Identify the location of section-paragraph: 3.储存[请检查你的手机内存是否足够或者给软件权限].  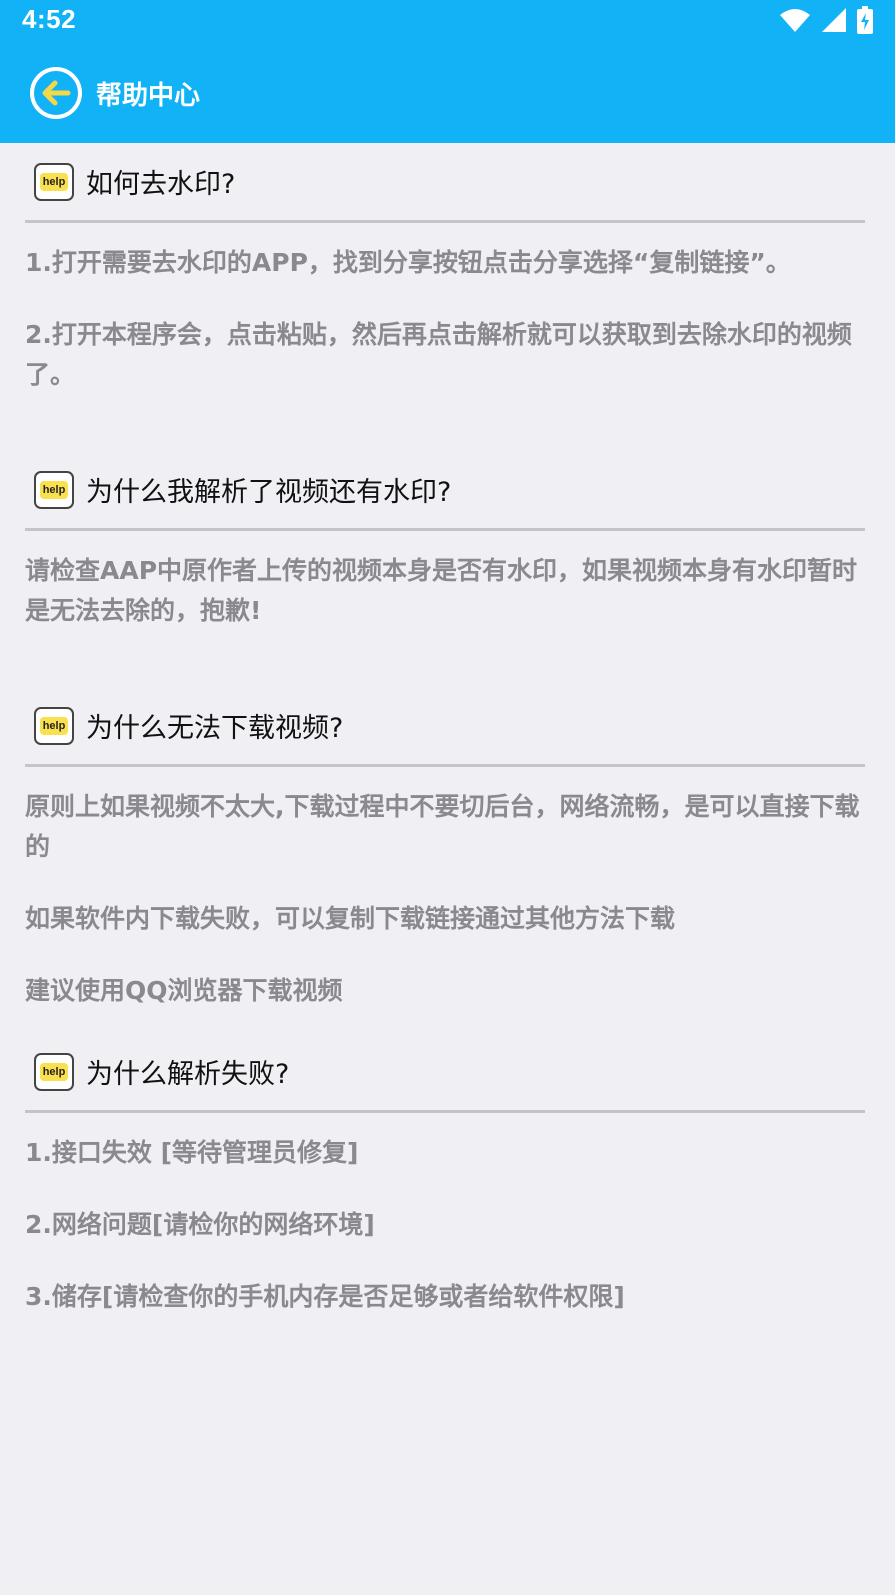
(325, 1296).